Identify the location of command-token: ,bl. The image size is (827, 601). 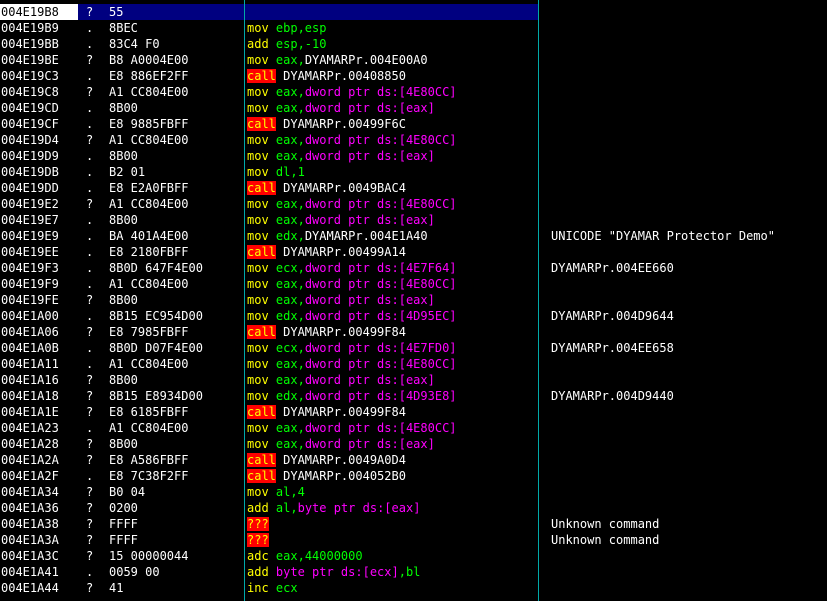
(409, 572).